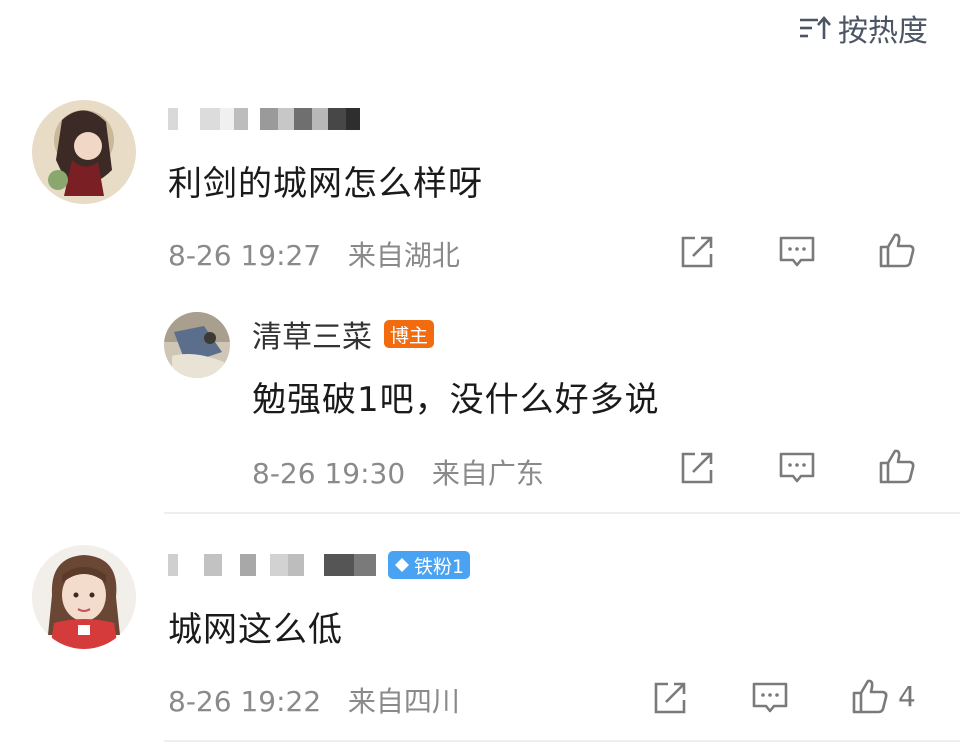 The height and width of the screenshot is (750, 960). I want to click on reply-like-button, so click(897, 466).